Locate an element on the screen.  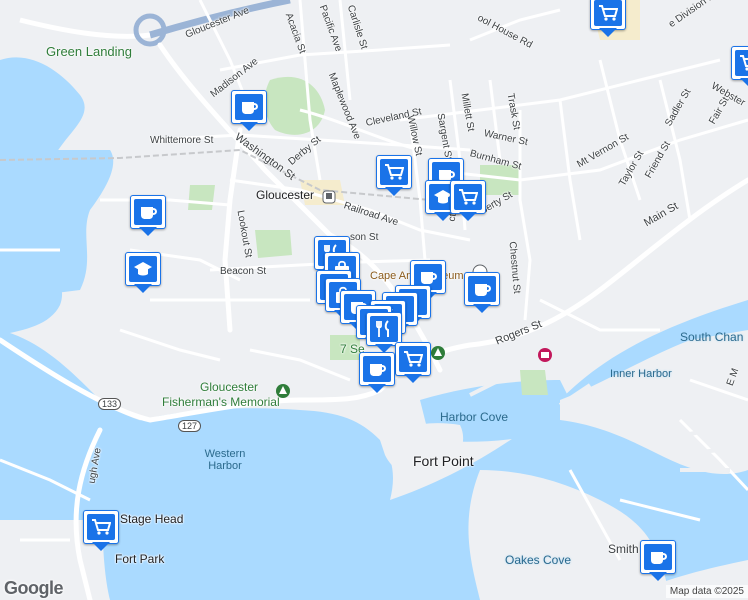
school-pin is located at coordinates (143, 274).